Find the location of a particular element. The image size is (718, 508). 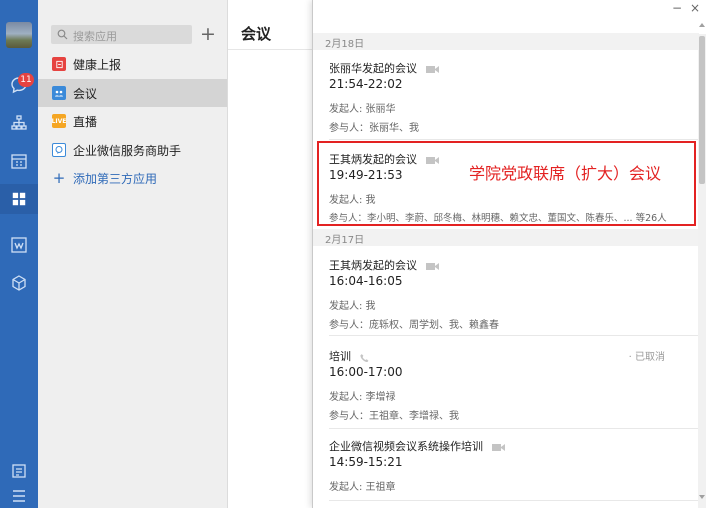

app-item-service-helper: 企业微信服务商助手 is located at coordinates (132, 150).